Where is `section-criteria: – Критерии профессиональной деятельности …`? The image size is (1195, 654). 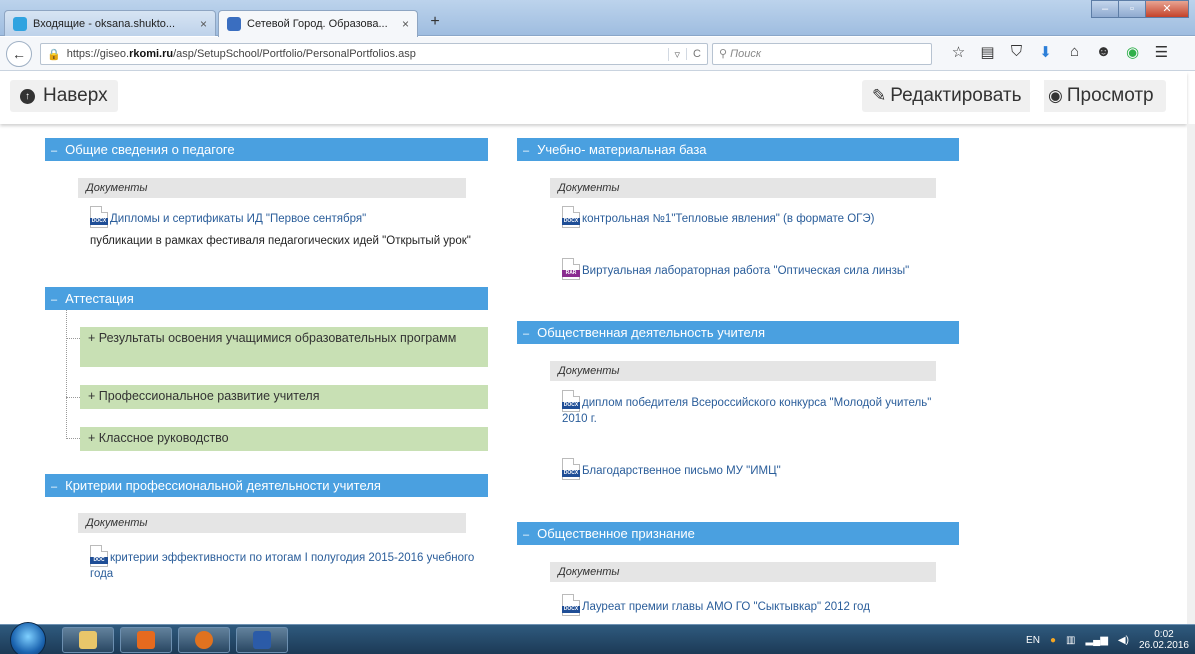 section-criteria: – Критерии профессиональной деятельности … is located at coordinates (266, 485).